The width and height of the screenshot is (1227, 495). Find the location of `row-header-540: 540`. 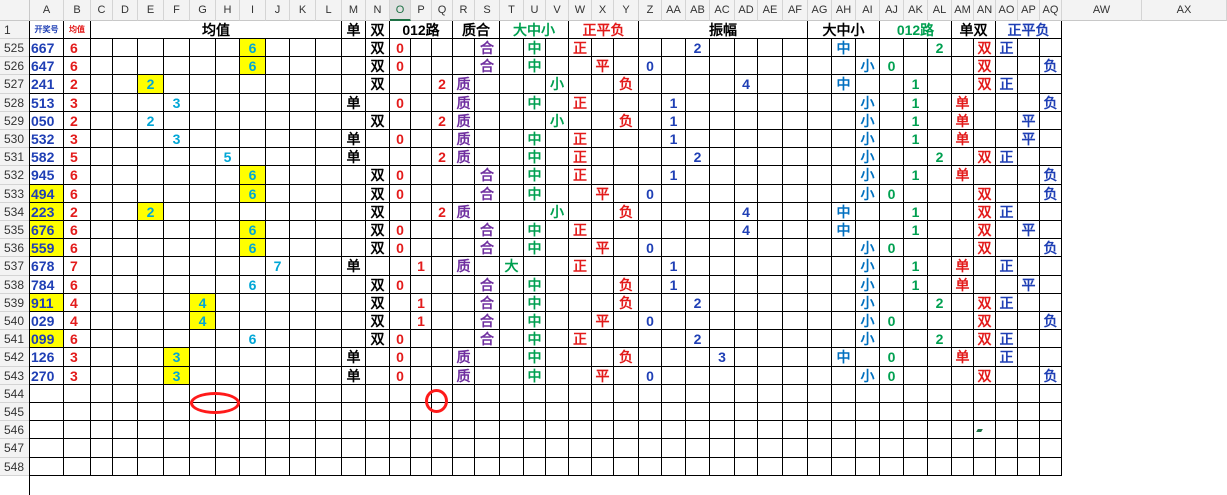

row-header-540: 540 is located at coordinates (15, 321).